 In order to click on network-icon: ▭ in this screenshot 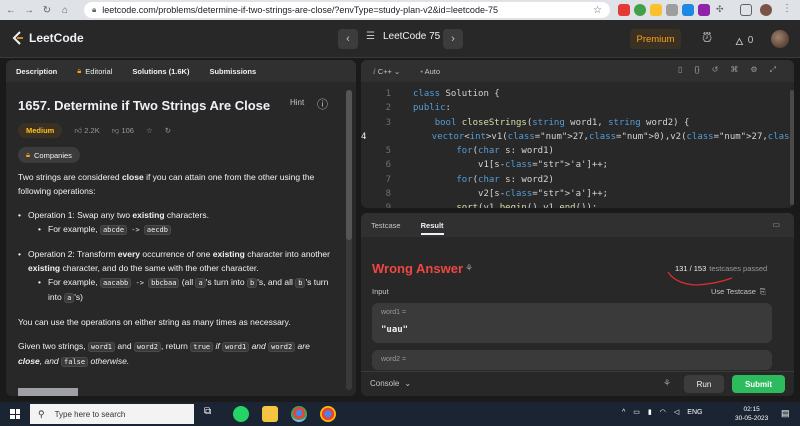, I will do `click(636, 412)`.